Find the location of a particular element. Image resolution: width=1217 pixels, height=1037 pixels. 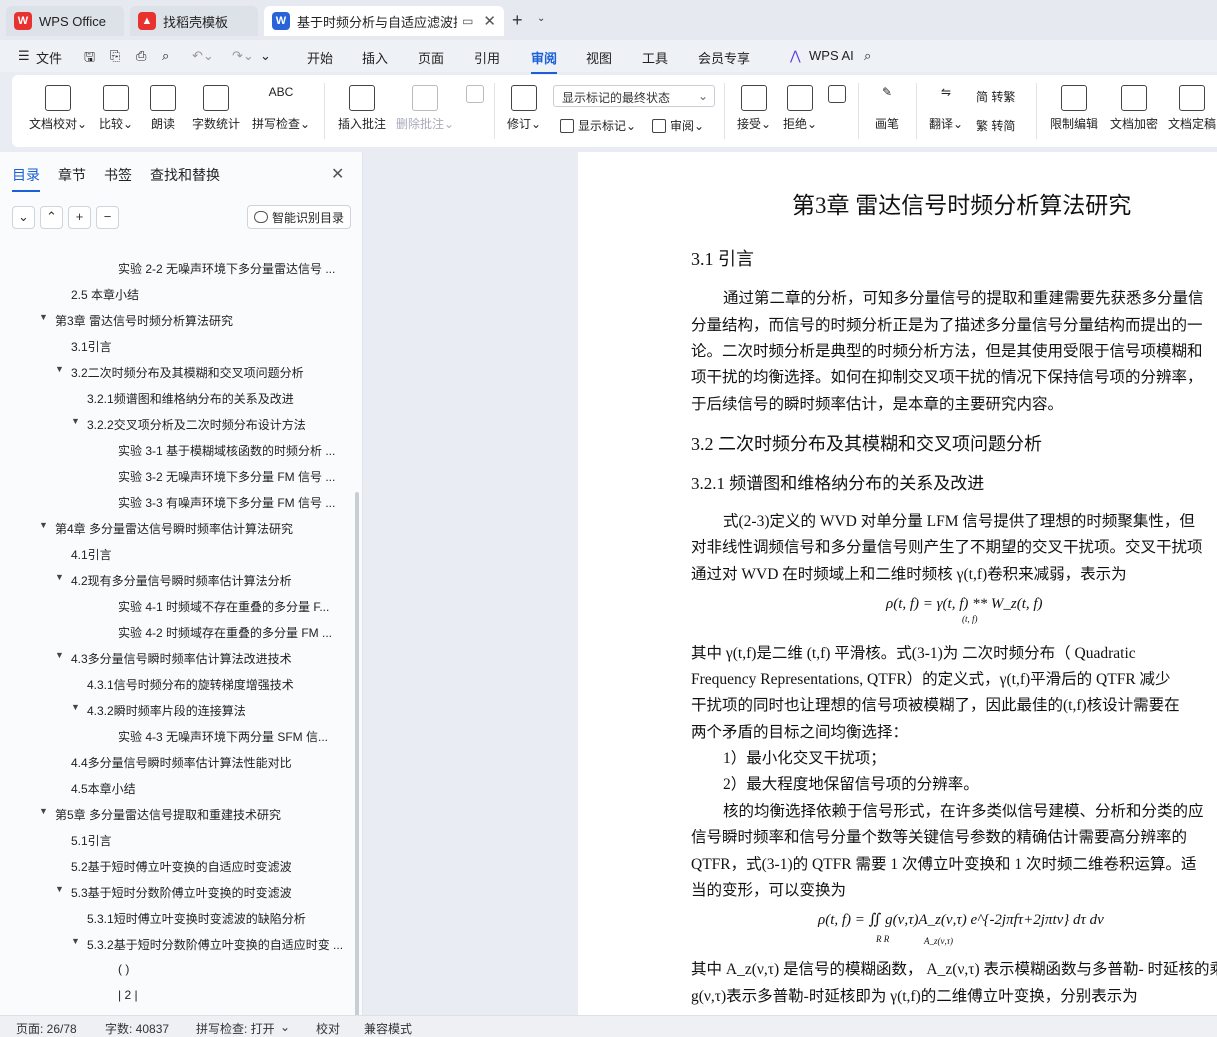

scrollbar is located at coordinates (357, 764).